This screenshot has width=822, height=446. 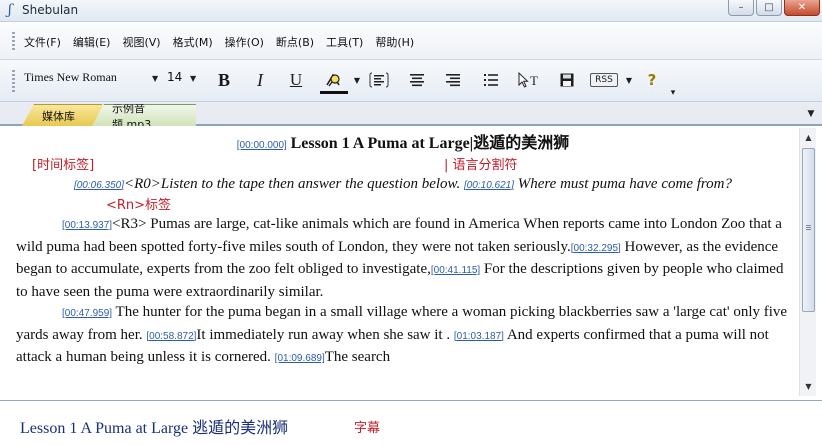 What do you see at coordinates (260, 80) in the screenshot?
I see `italic-button: I` at bounding box center [260, 80].